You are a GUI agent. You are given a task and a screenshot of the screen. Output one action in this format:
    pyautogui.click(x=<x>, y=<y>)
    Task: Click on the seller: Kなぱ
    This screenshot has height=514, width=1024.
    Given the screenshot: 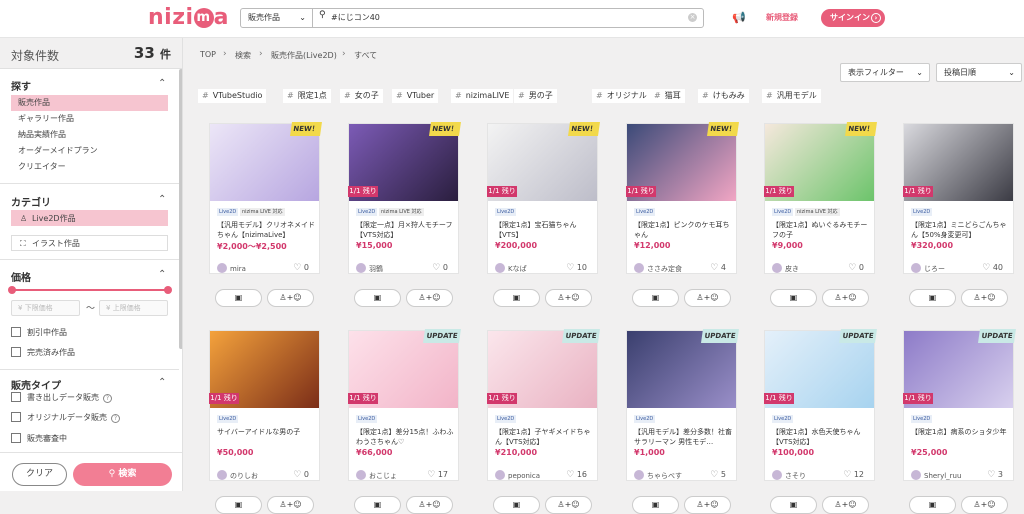 What is the action you would take?
    pyautogui.click(x=511, y=268)
    